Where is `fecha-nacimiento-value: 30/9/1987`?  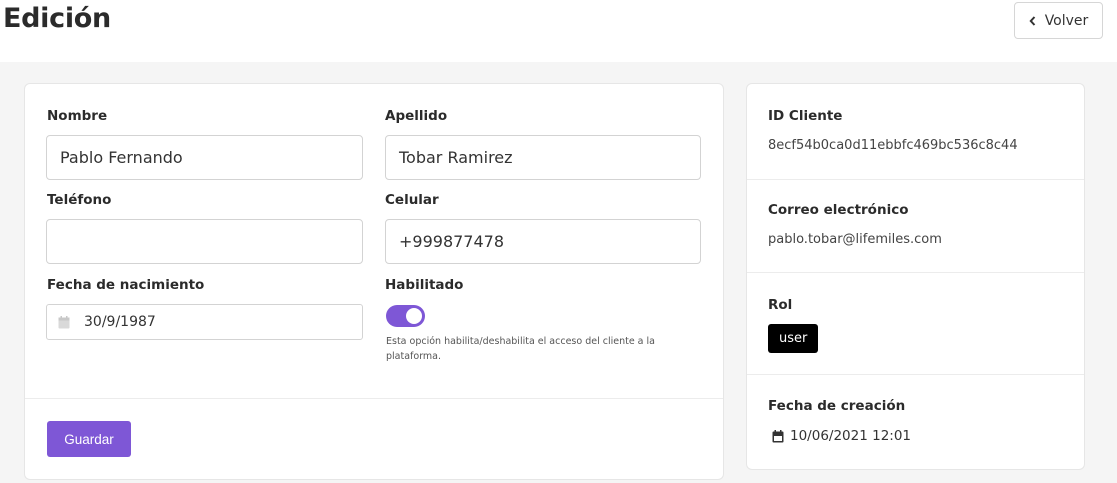
fecha-nacimiento-value: 30/9/1987 is located at coordinates (120, 322).